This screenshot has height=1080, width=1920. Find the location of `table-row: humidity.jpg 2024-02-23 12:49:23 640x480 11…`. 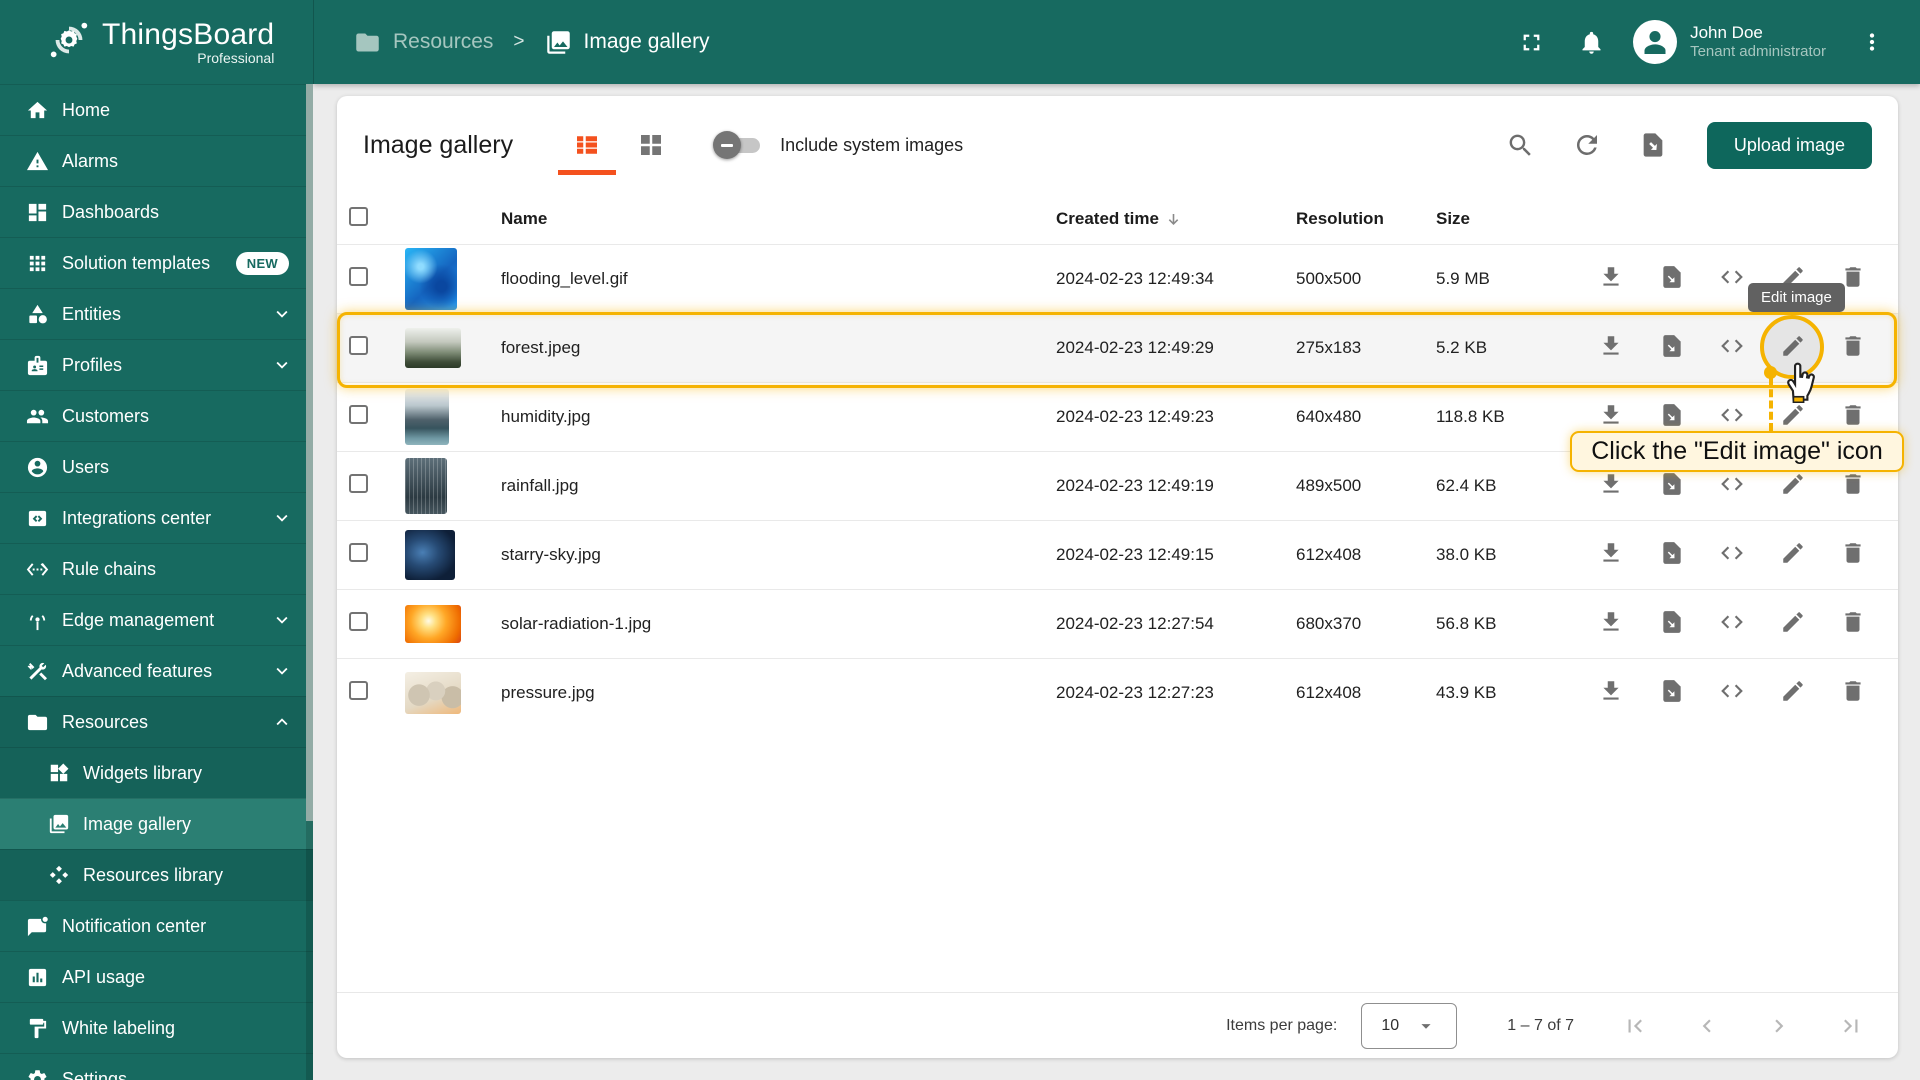

table-row: humidity.jpg 2024-02-23 12:49:23 640x480 11… is located at coordinates (1117, 416).